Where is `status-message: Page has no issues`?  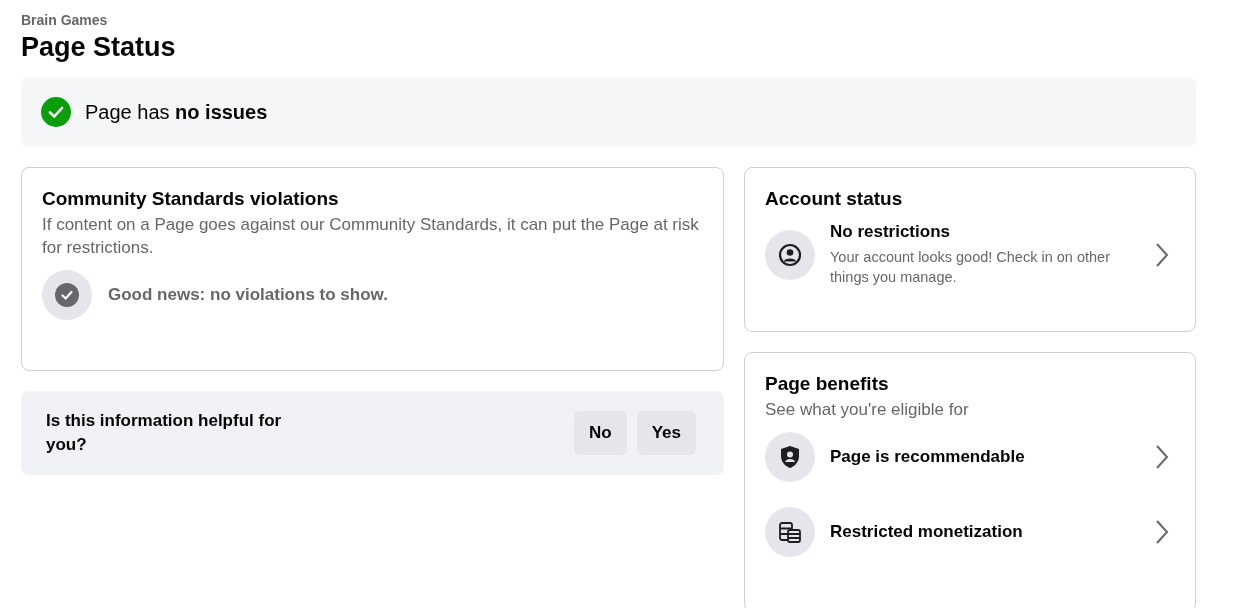 status-message: Page has no issues is located at coordinates (176, 112).